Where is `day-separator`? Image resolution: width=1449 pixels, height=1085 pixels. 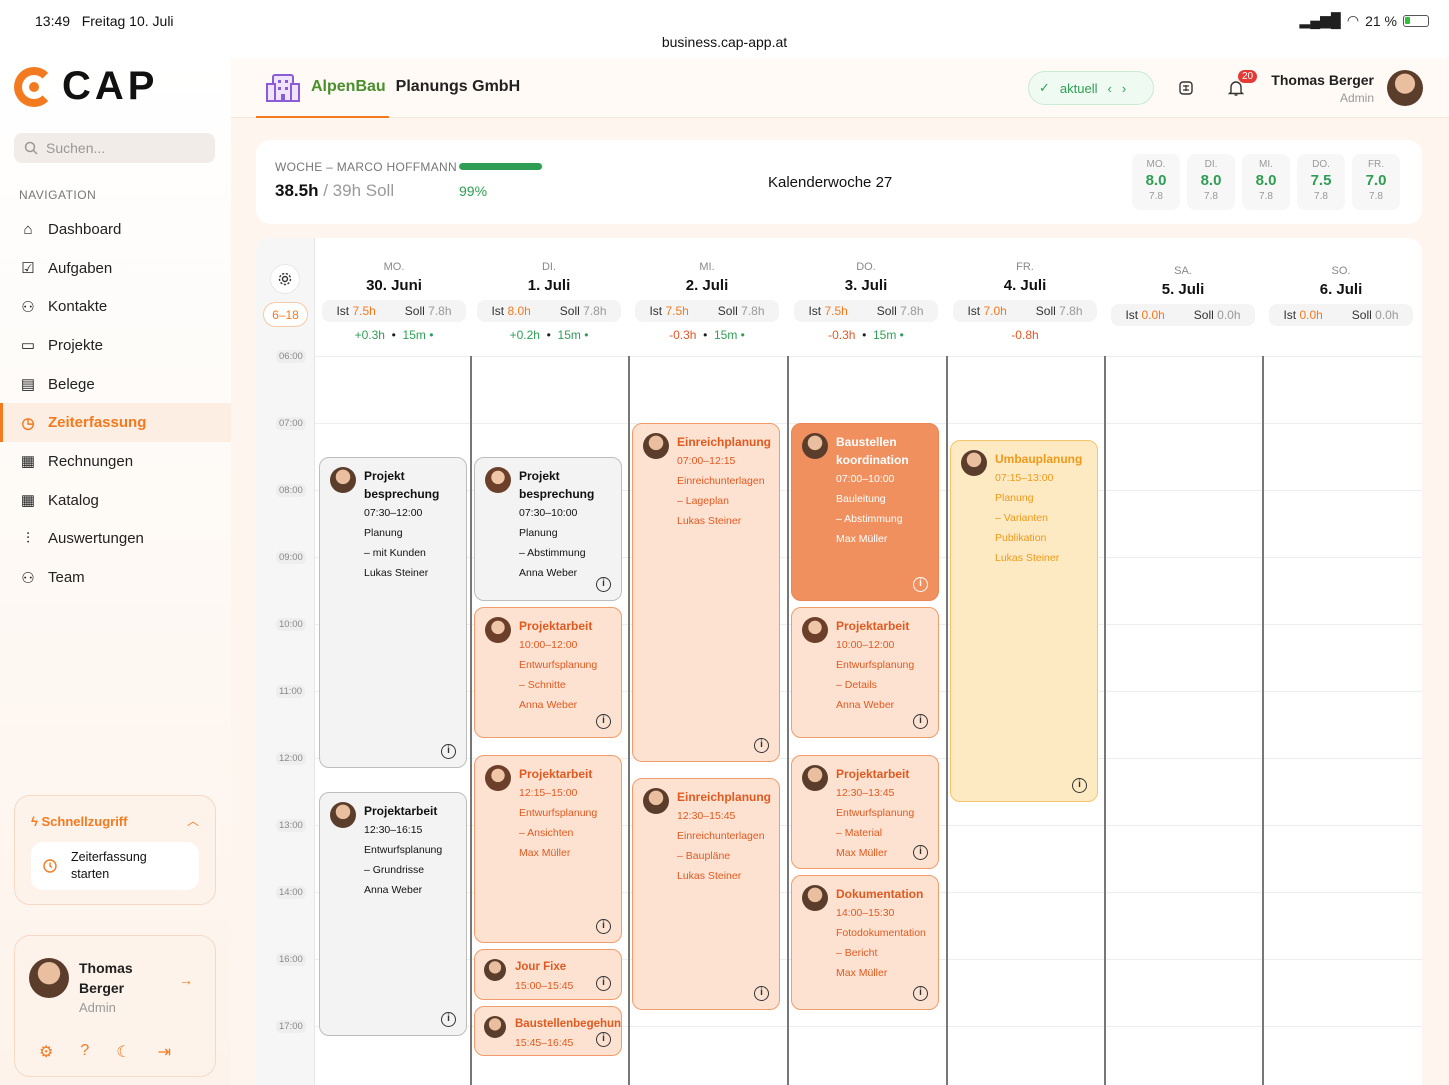
day-separator is located at coordinates (629, 720).